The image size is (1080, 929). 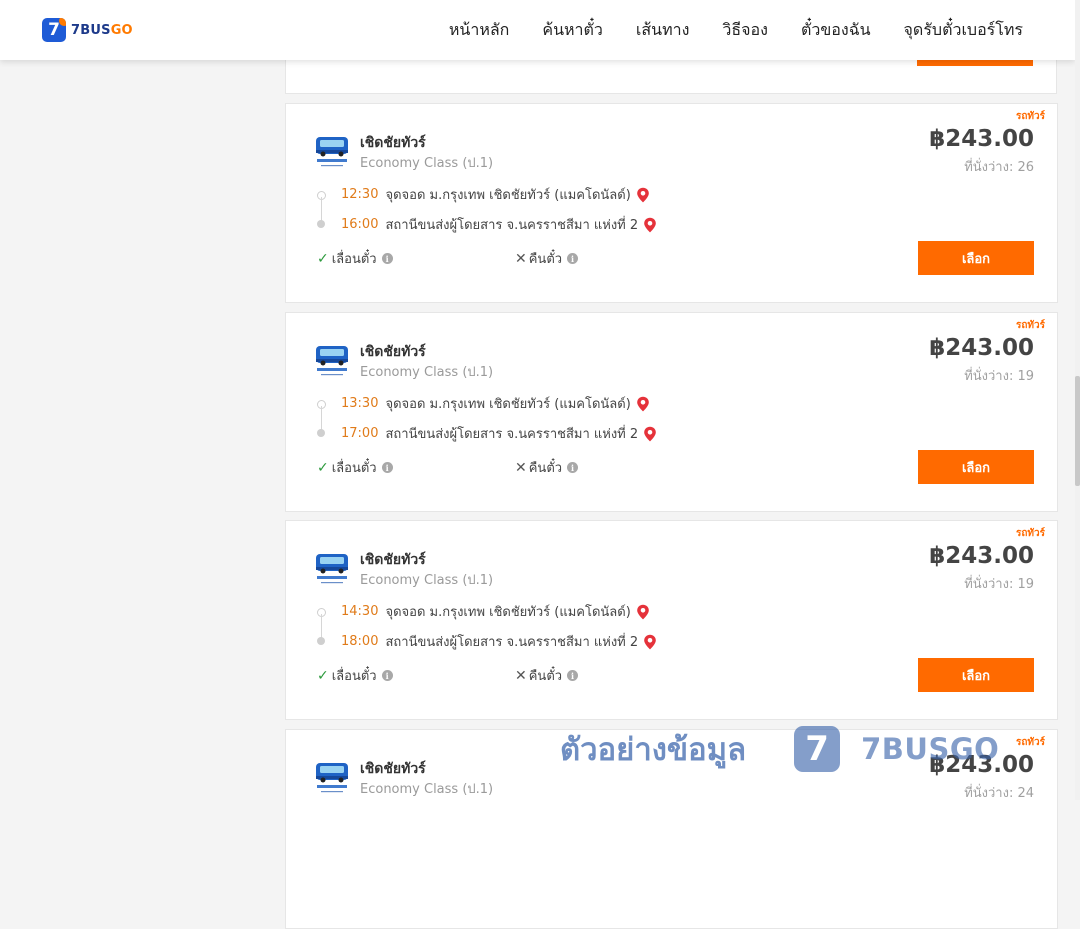 What do you see at coordinates (1077, 431) in the screenshot?
I see `scroll-thumb` at bounding box center [1077, 431].